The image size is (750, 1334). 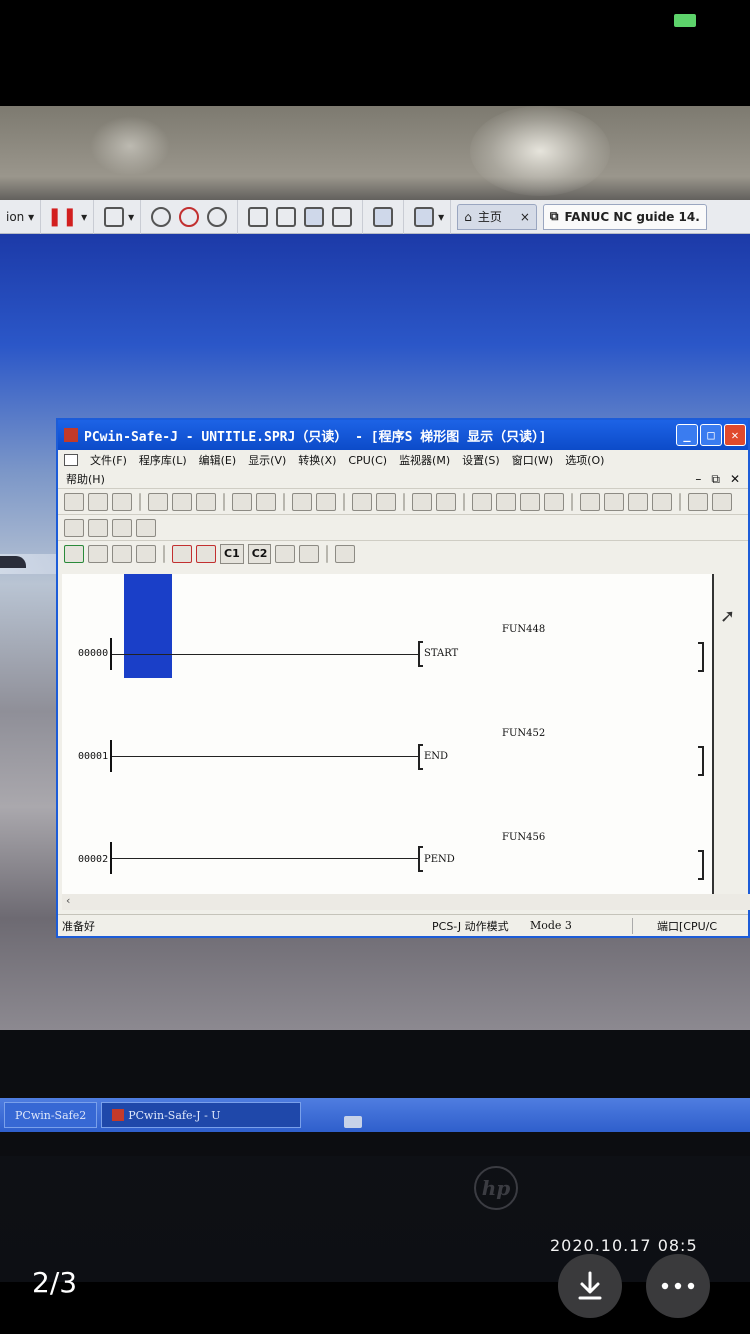 I want to click on mdi-close-button: ✕, so click(x=735, y=479).